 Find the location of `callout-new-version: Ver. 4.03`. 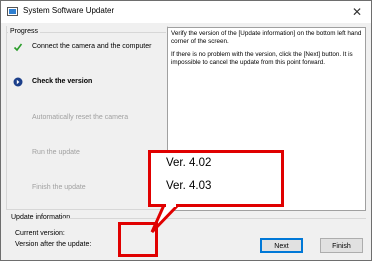

callout-new-version: Ver. 4.03 is located at coordinates (189, 186).